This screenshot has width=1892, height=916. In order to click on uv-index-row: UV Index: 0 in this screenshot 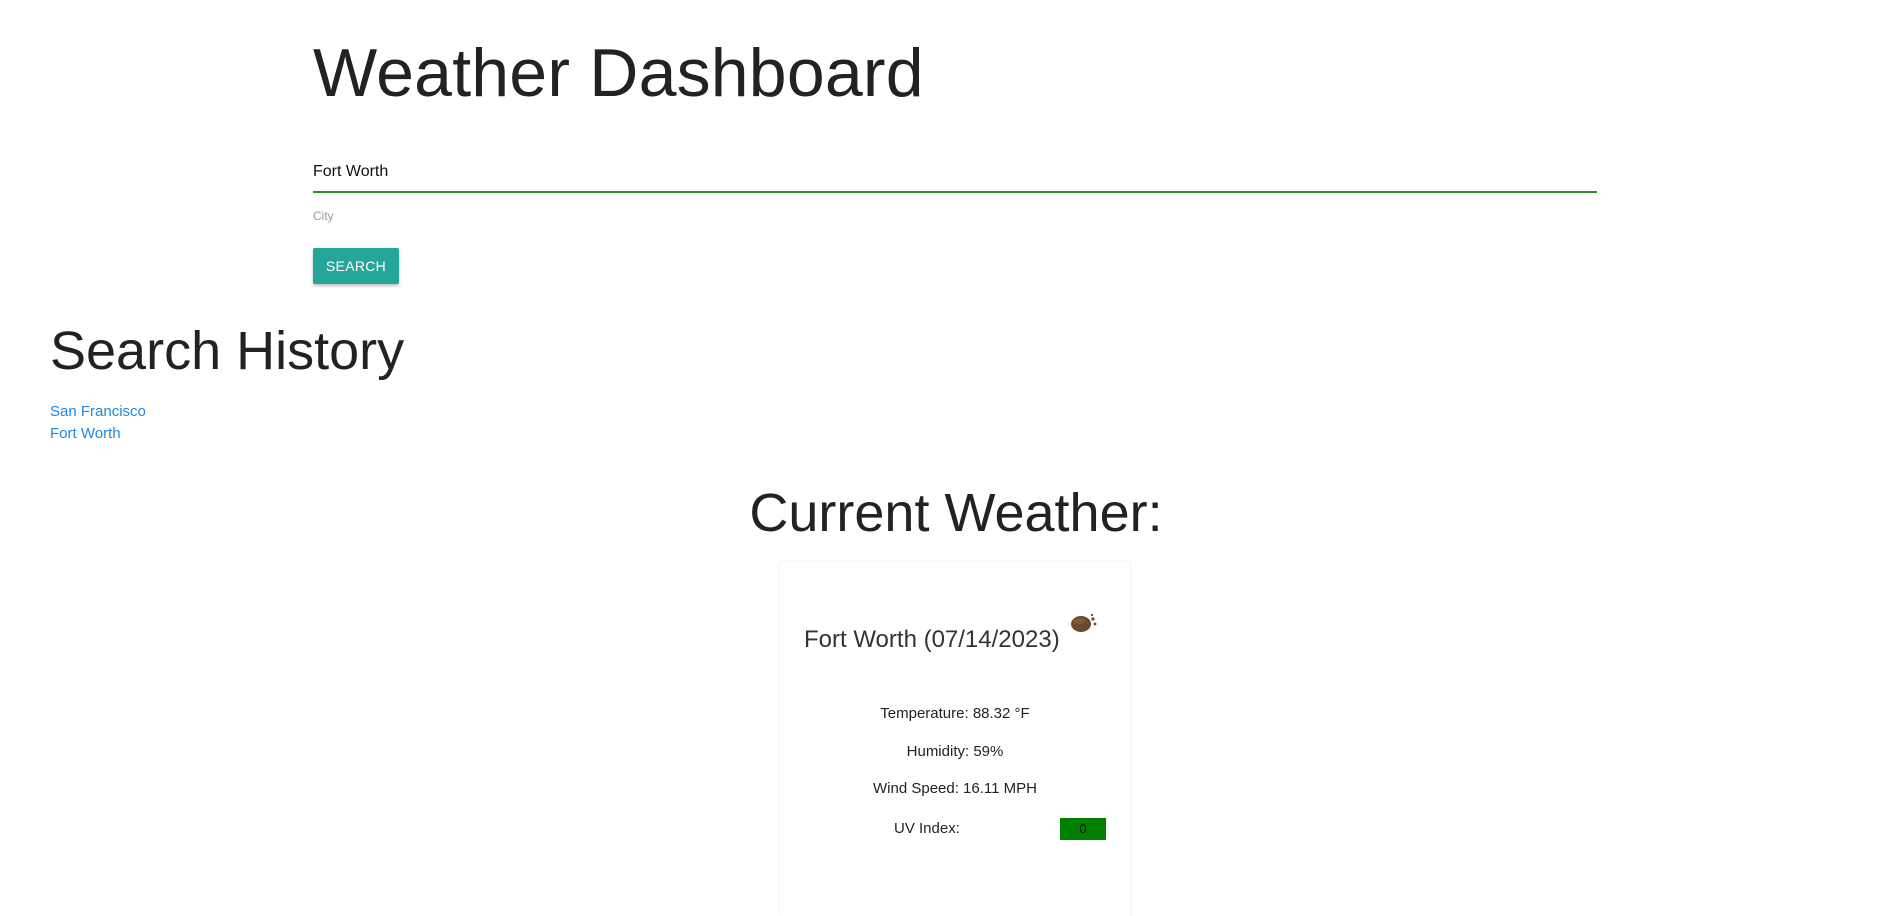, I will do `click(955, 829)`.